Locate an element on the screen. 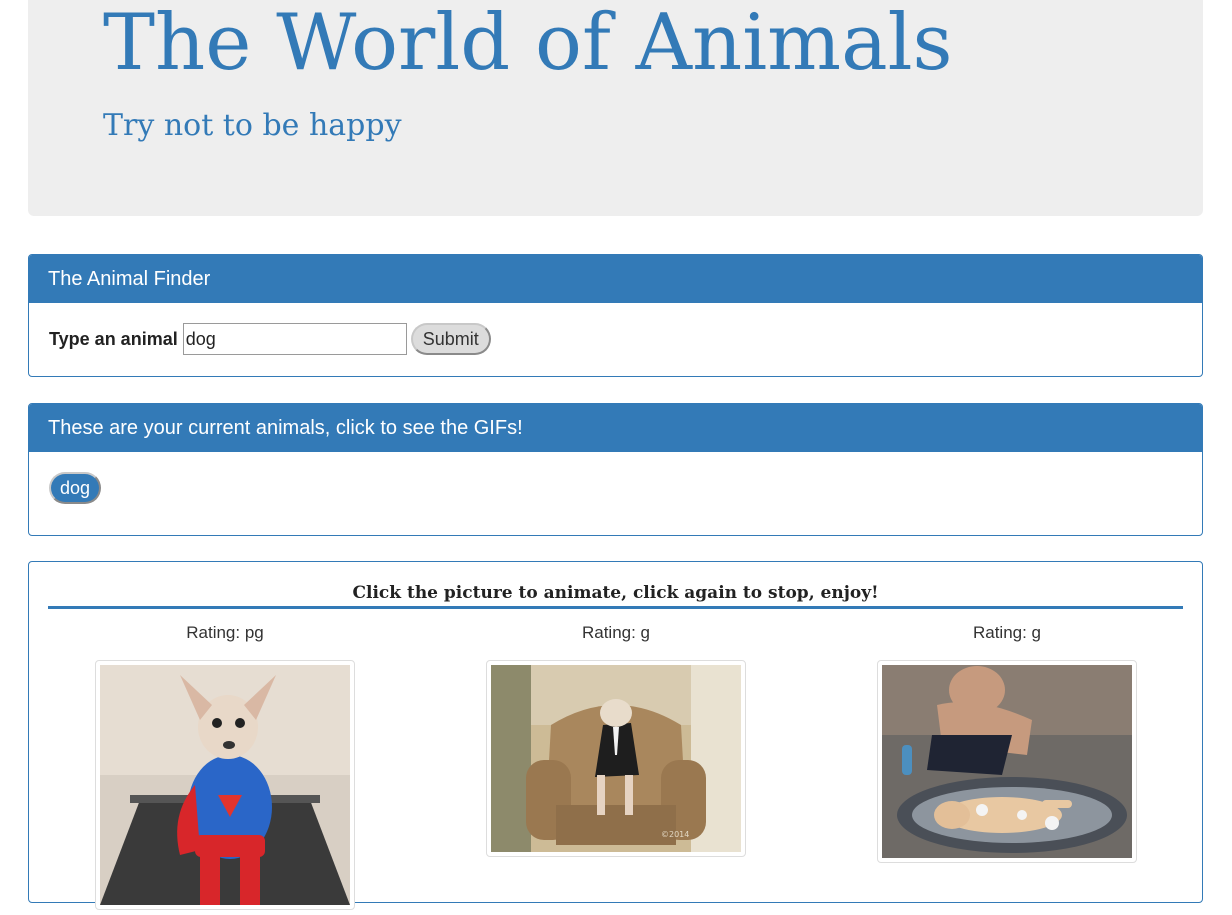 The height and width of the screenshot is (915, 1232). gif-card: Rating: pg is located at coordinates (225, 768).